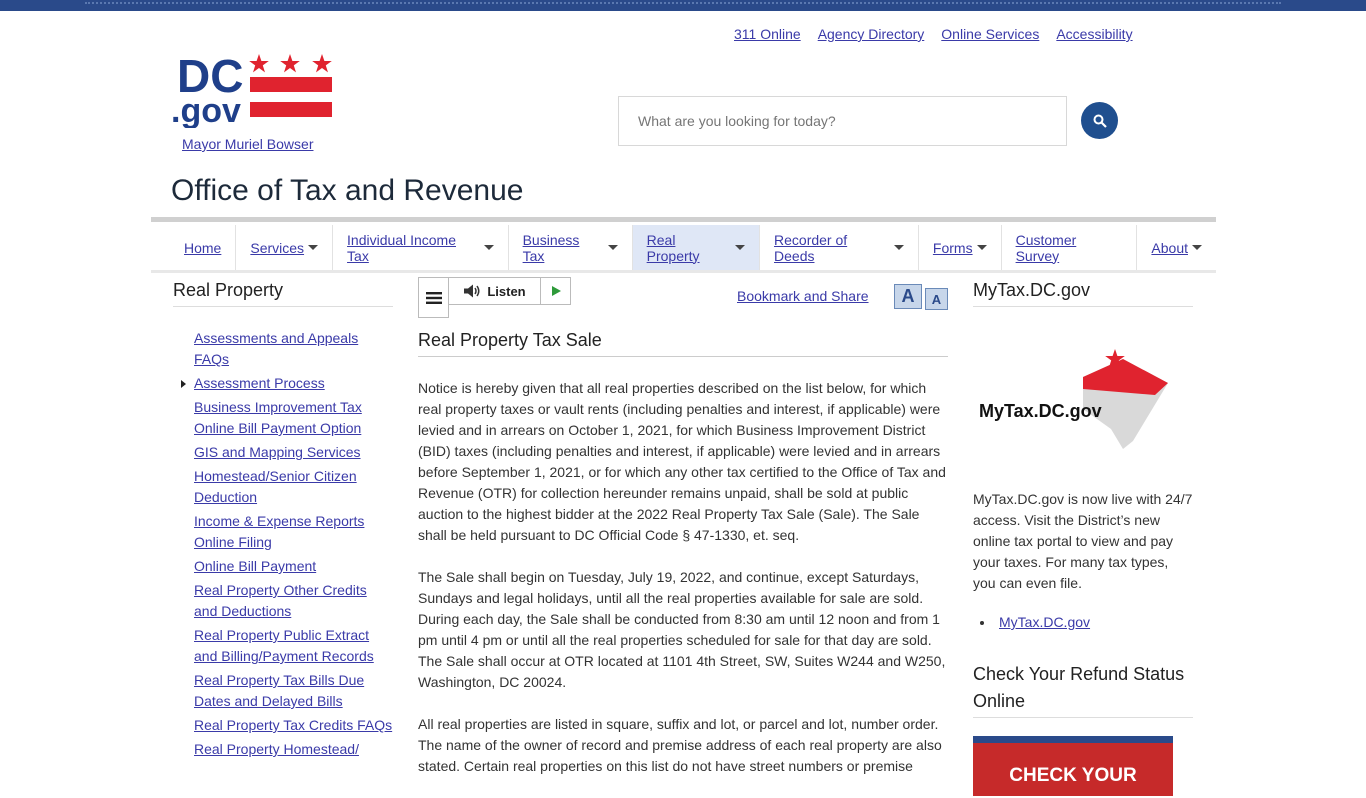  Describe the element at coordinates (247, 144) in the screenshot. I see `mayor-link: Mayor Muriel Bowser` at that location.